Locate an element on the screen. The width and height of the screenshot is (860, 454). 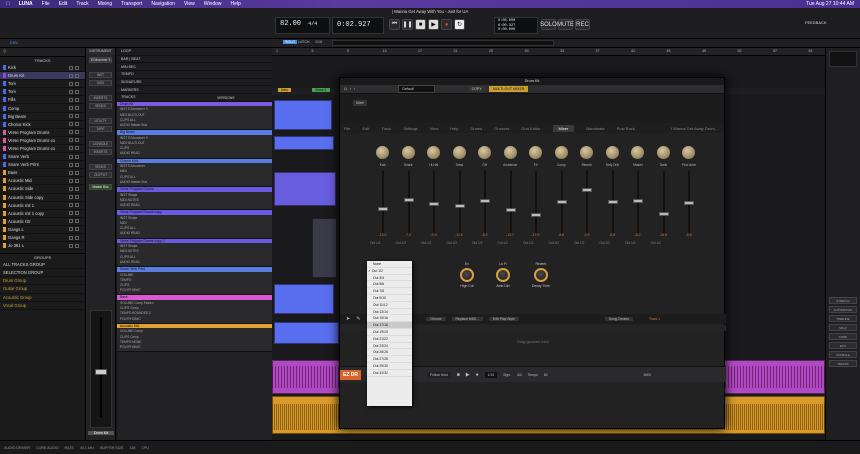
group-list-item: SELECTION GROUP is located at coordinates (42, 273).